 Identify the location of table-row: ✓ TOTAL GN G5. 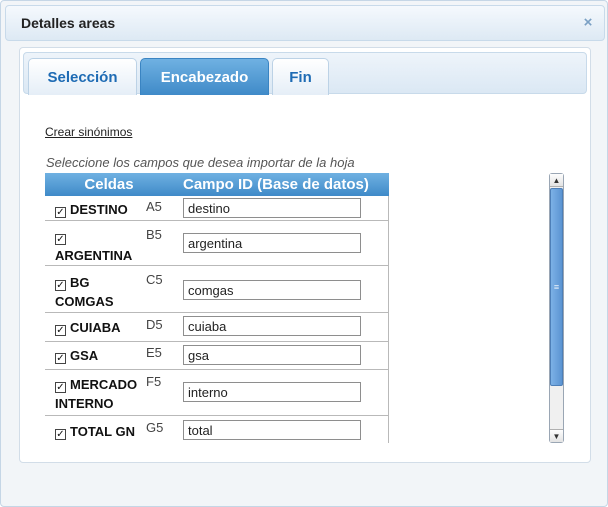
(217, 429).